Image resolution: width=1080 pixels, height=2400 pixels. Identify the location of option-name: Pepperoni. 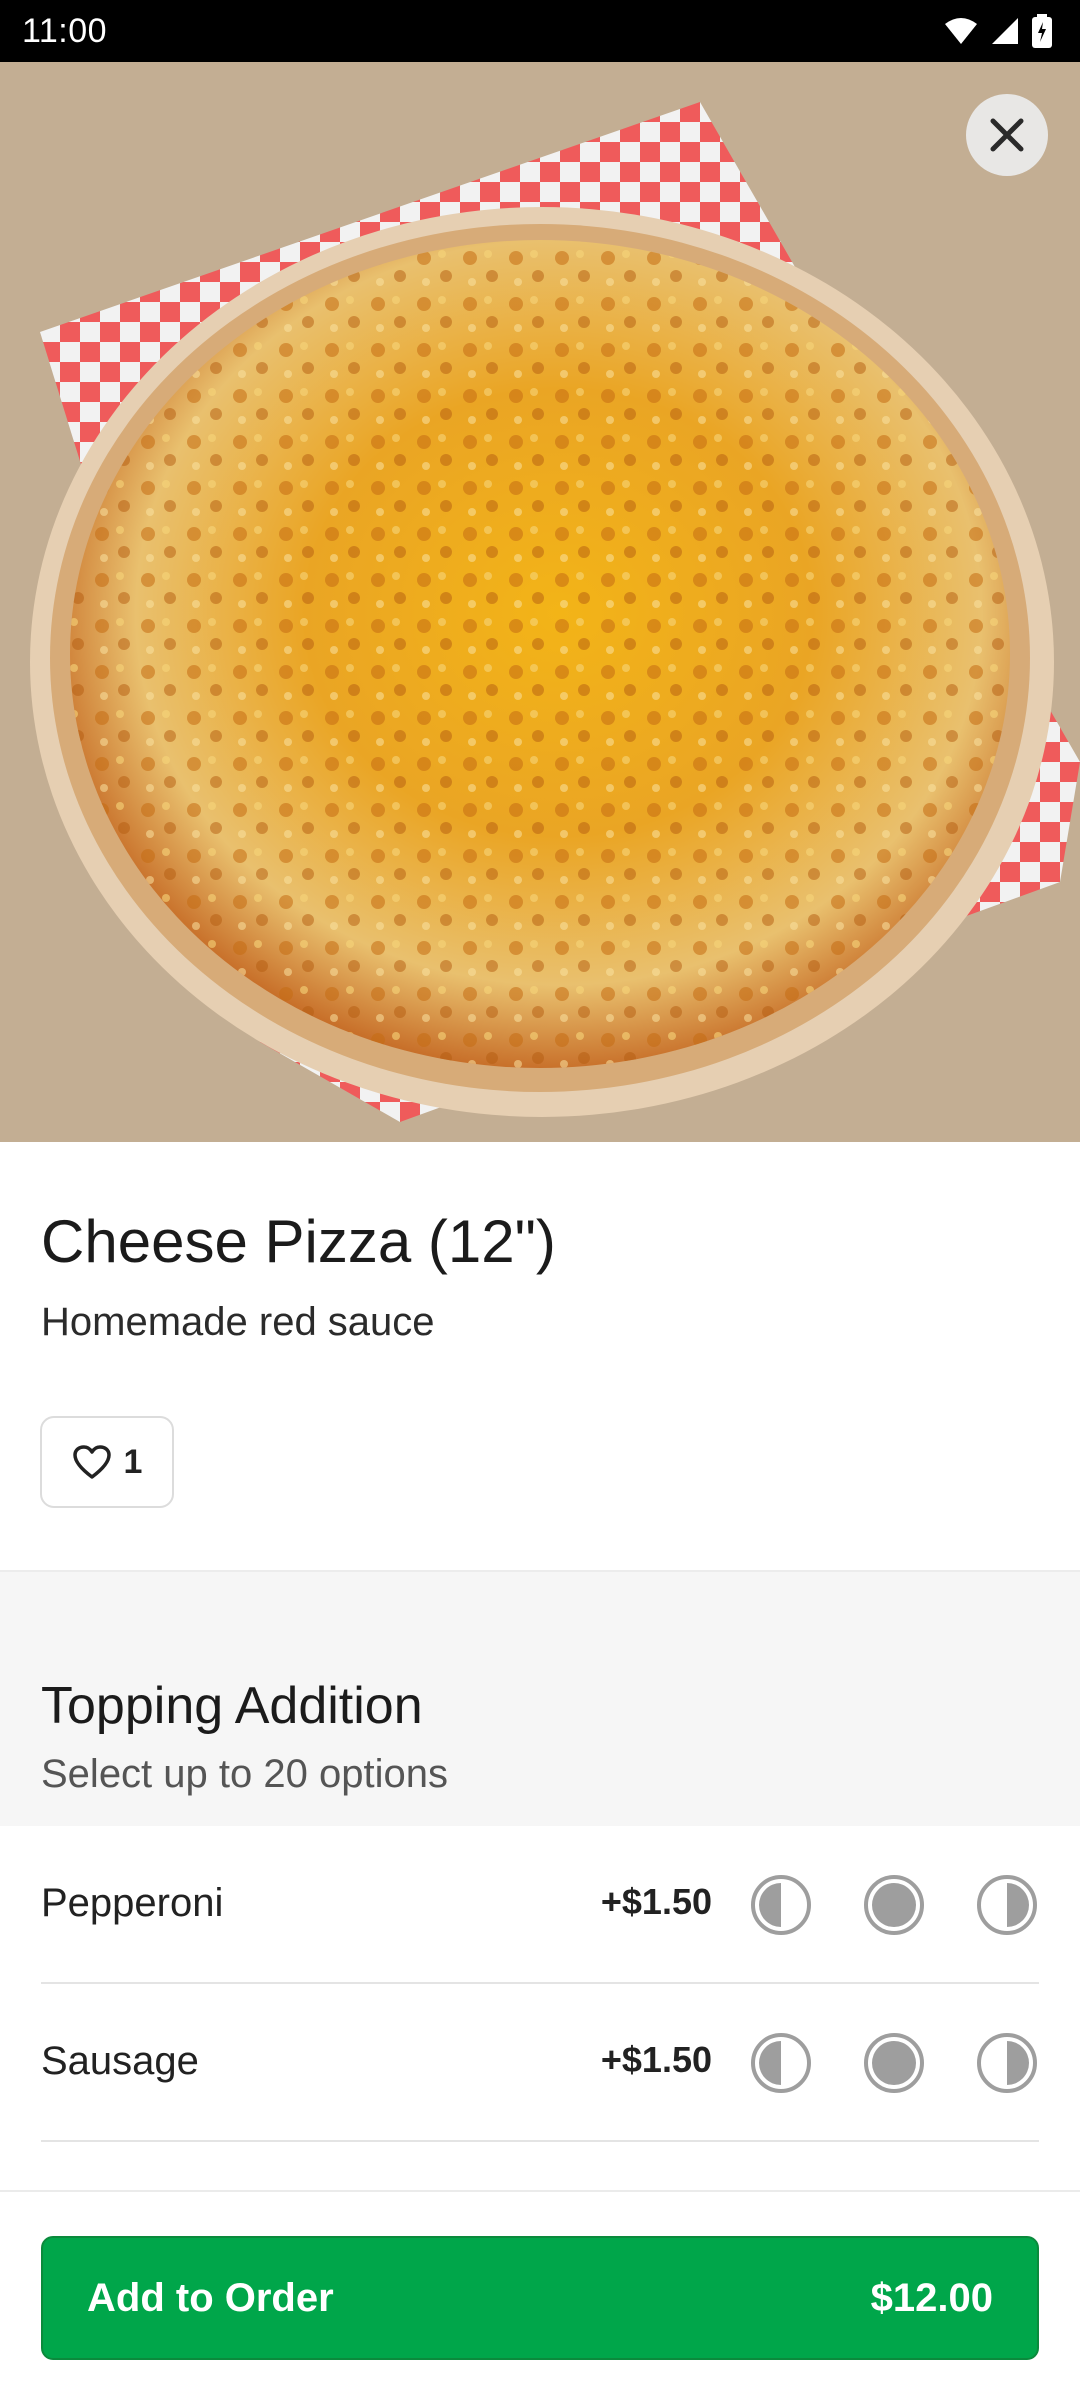
(132, 1903).